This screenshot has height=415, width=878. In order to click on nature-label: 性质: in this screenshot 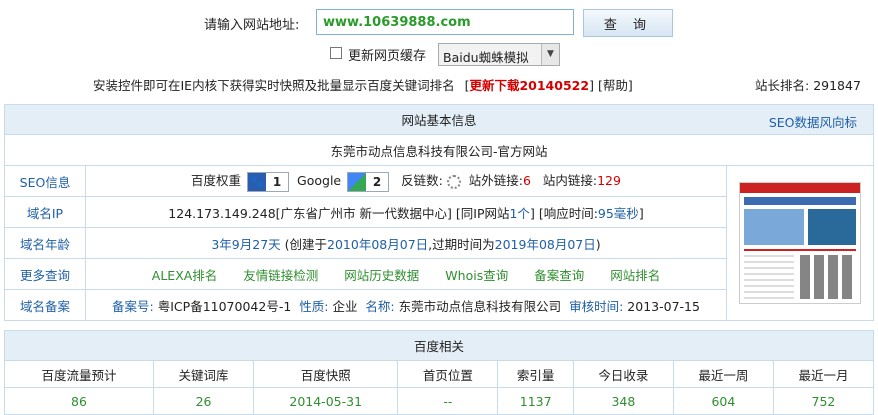, I will do `click(314, 306)`.